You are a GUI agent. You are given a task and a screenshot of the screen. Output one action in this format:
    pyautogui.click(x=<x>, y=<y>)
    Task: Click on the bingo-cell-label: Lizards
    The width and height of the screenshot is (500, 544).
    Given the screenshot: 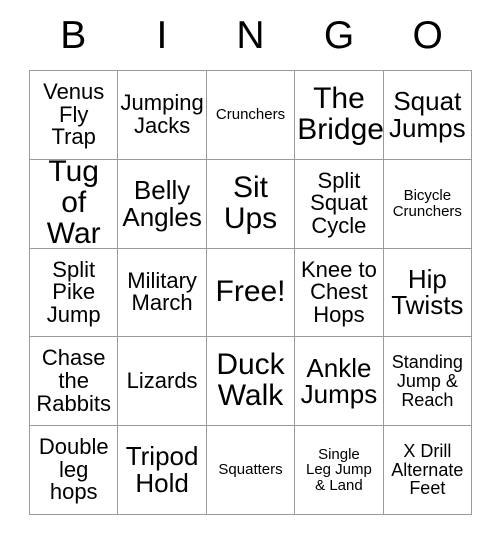 What is the action you would take?
    pyautogui.click(x=162, y=380)
    